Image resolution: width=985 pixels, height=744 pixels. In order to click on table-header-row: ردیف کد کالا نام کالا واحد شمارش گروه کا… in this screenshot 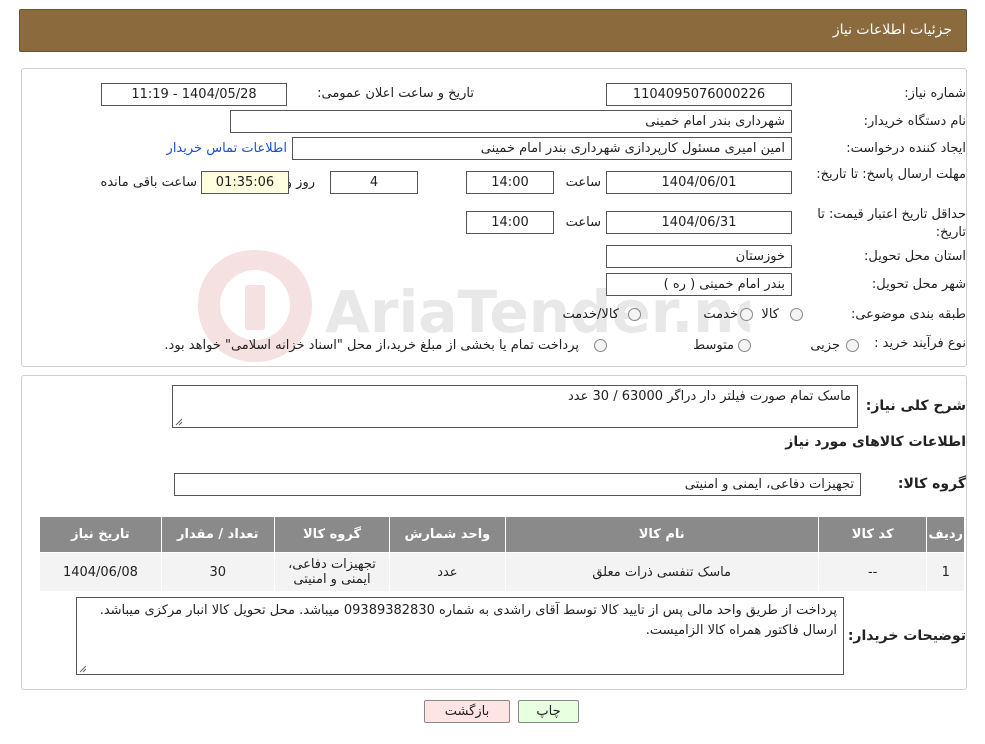, I will do `click(502, 534)`.